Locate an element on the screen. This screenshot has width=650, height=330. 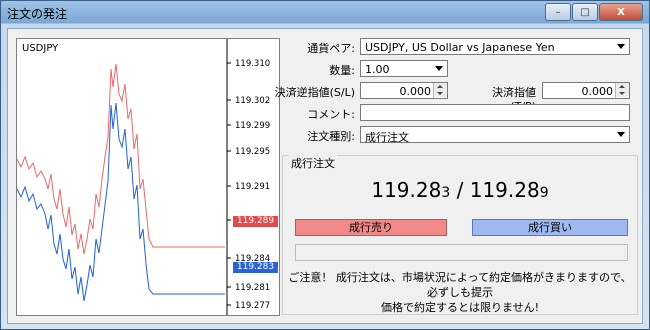
tp-value: 0.000 is located at coordinates (597, 91).